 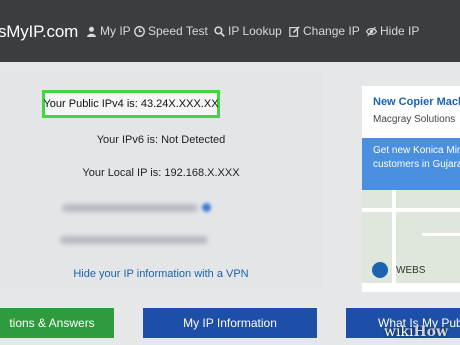 What do you see at coordinates (380, 270) in the screenshot?
I see `globe-icon` at bounding box center [380, 270].